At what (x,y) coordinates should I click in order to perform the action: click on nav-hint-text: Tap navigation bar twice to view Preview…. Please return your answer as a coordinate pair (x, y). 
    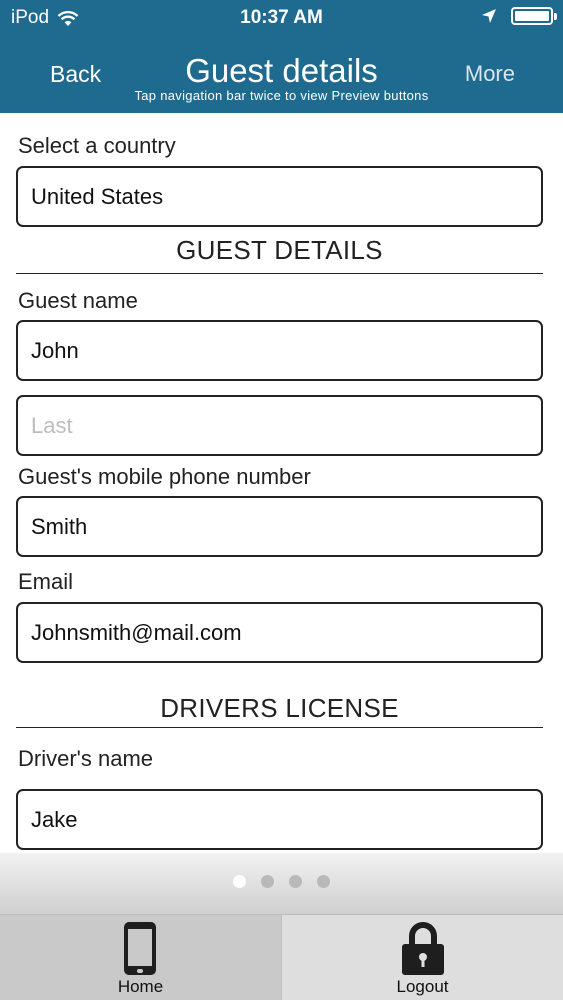
    Looking at the image, I should click on (281, 95).